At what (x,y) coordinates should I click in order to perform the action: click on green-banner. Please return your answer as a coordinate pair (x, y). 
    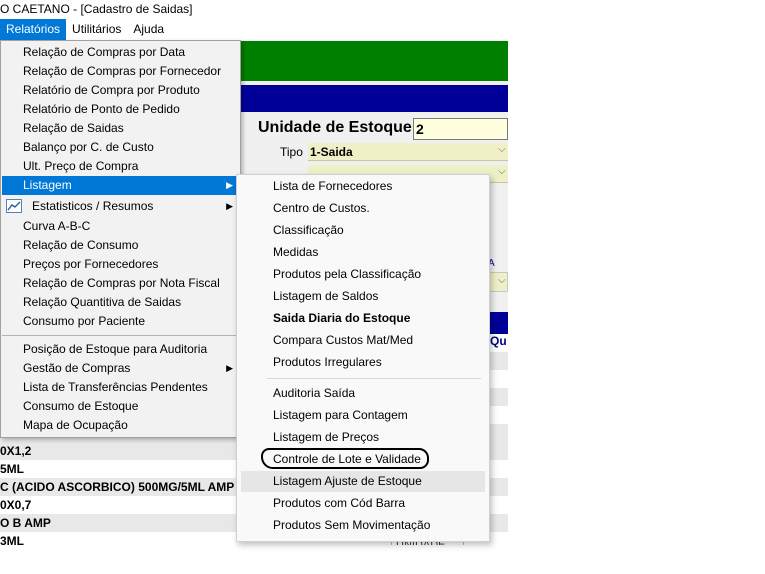
    Looking at the image, I should click on (374, 61).